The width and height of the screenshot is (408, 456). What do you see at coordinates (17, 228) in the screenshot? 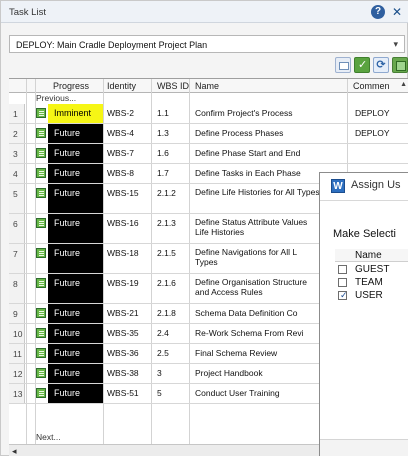
I see `row-number: 6` at bounding box center [17, 228].